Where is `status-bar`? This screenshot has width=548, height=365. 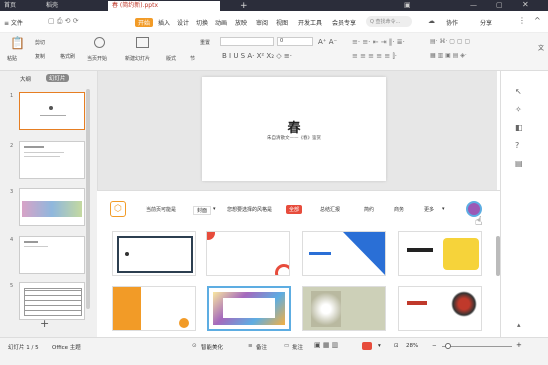 status-bar is located at coordinates (274, 351).